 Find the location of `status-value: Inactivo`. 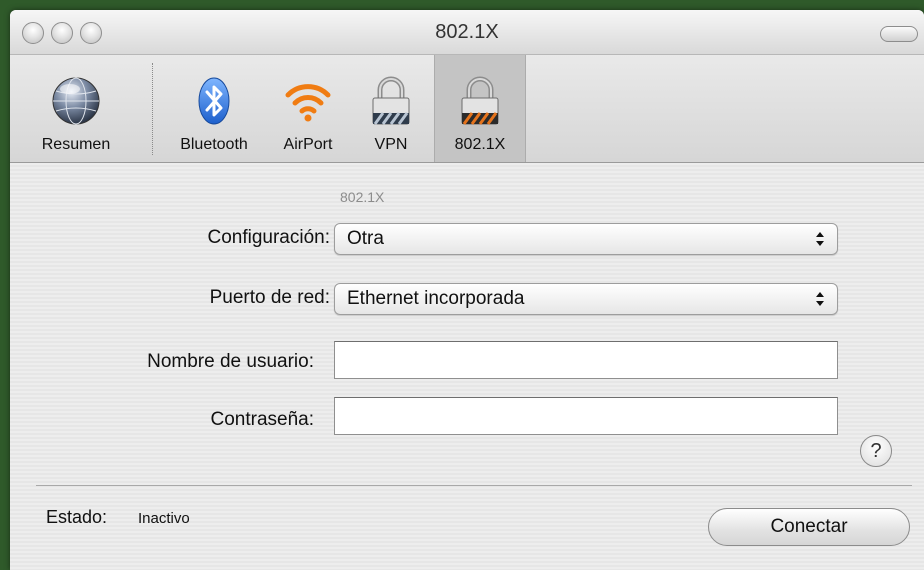

status-value: Inactivo is located at coordinates (164, 518).